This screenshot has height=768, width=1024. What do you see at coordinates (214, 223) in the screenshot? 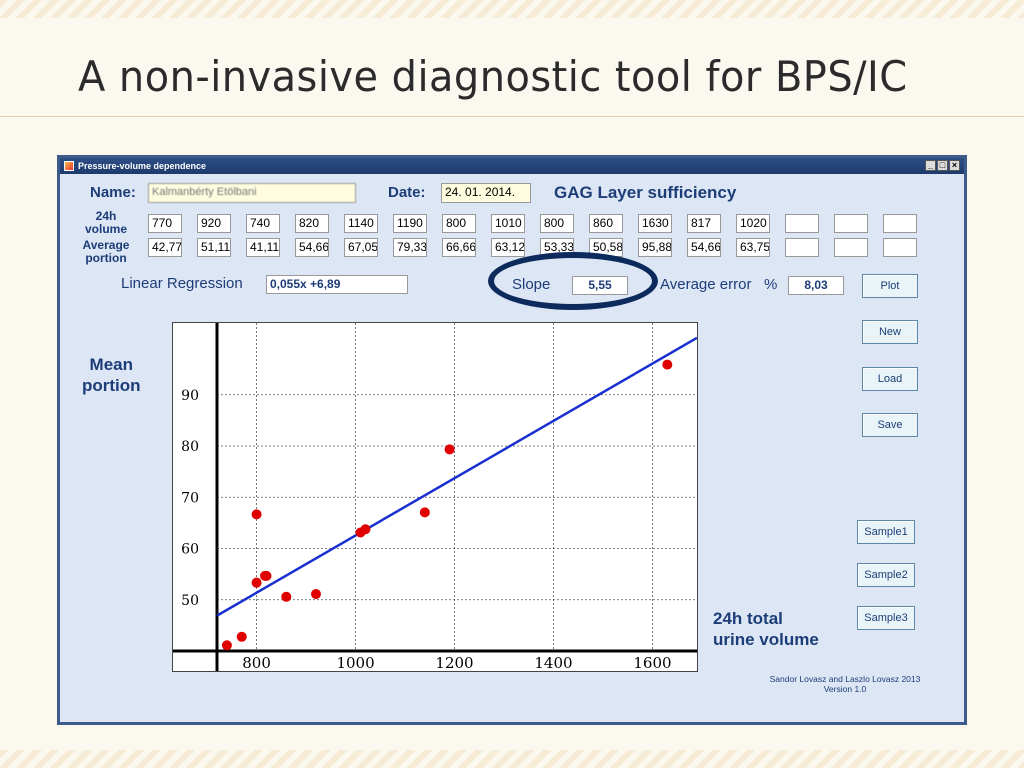
I see `volume-input: 920` at bounding box center [214, 223].